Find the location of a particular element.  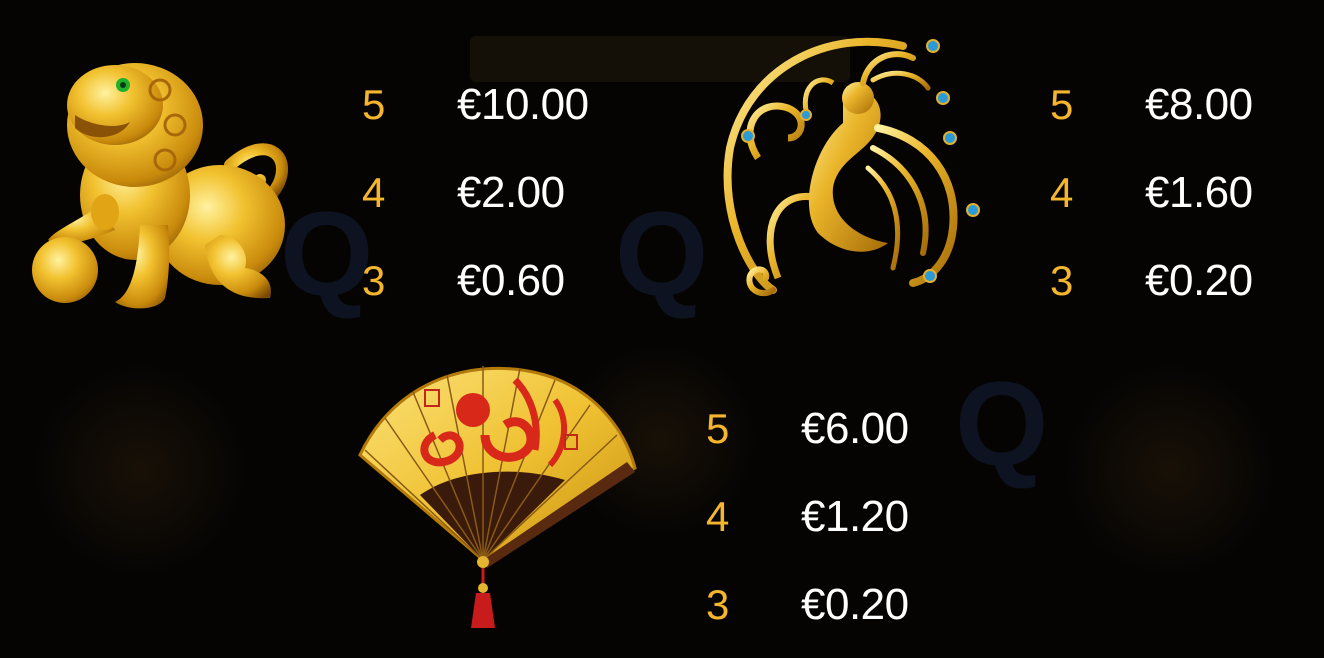

golden-lion-statue-icon is located at coordinates (157, 175).